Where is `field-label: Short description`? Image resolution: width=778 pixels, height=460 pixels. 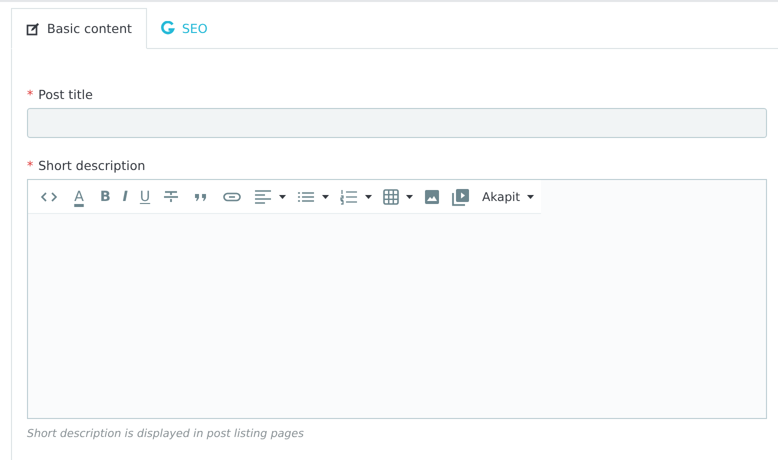 field-label: Short description is located at coordinates (92, 165).